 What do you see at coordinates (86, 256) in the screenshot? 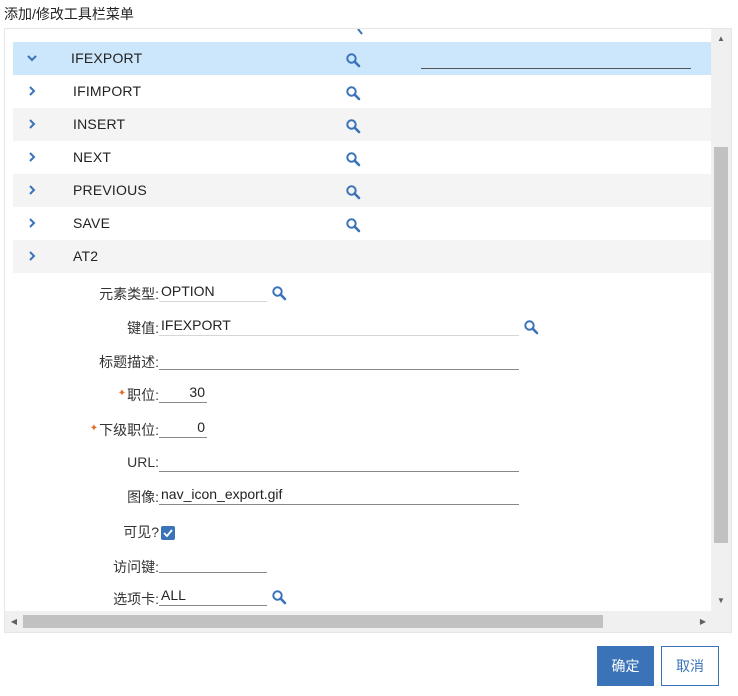
I see `menu-row-label: AT2` at bounding box center [86, 256].